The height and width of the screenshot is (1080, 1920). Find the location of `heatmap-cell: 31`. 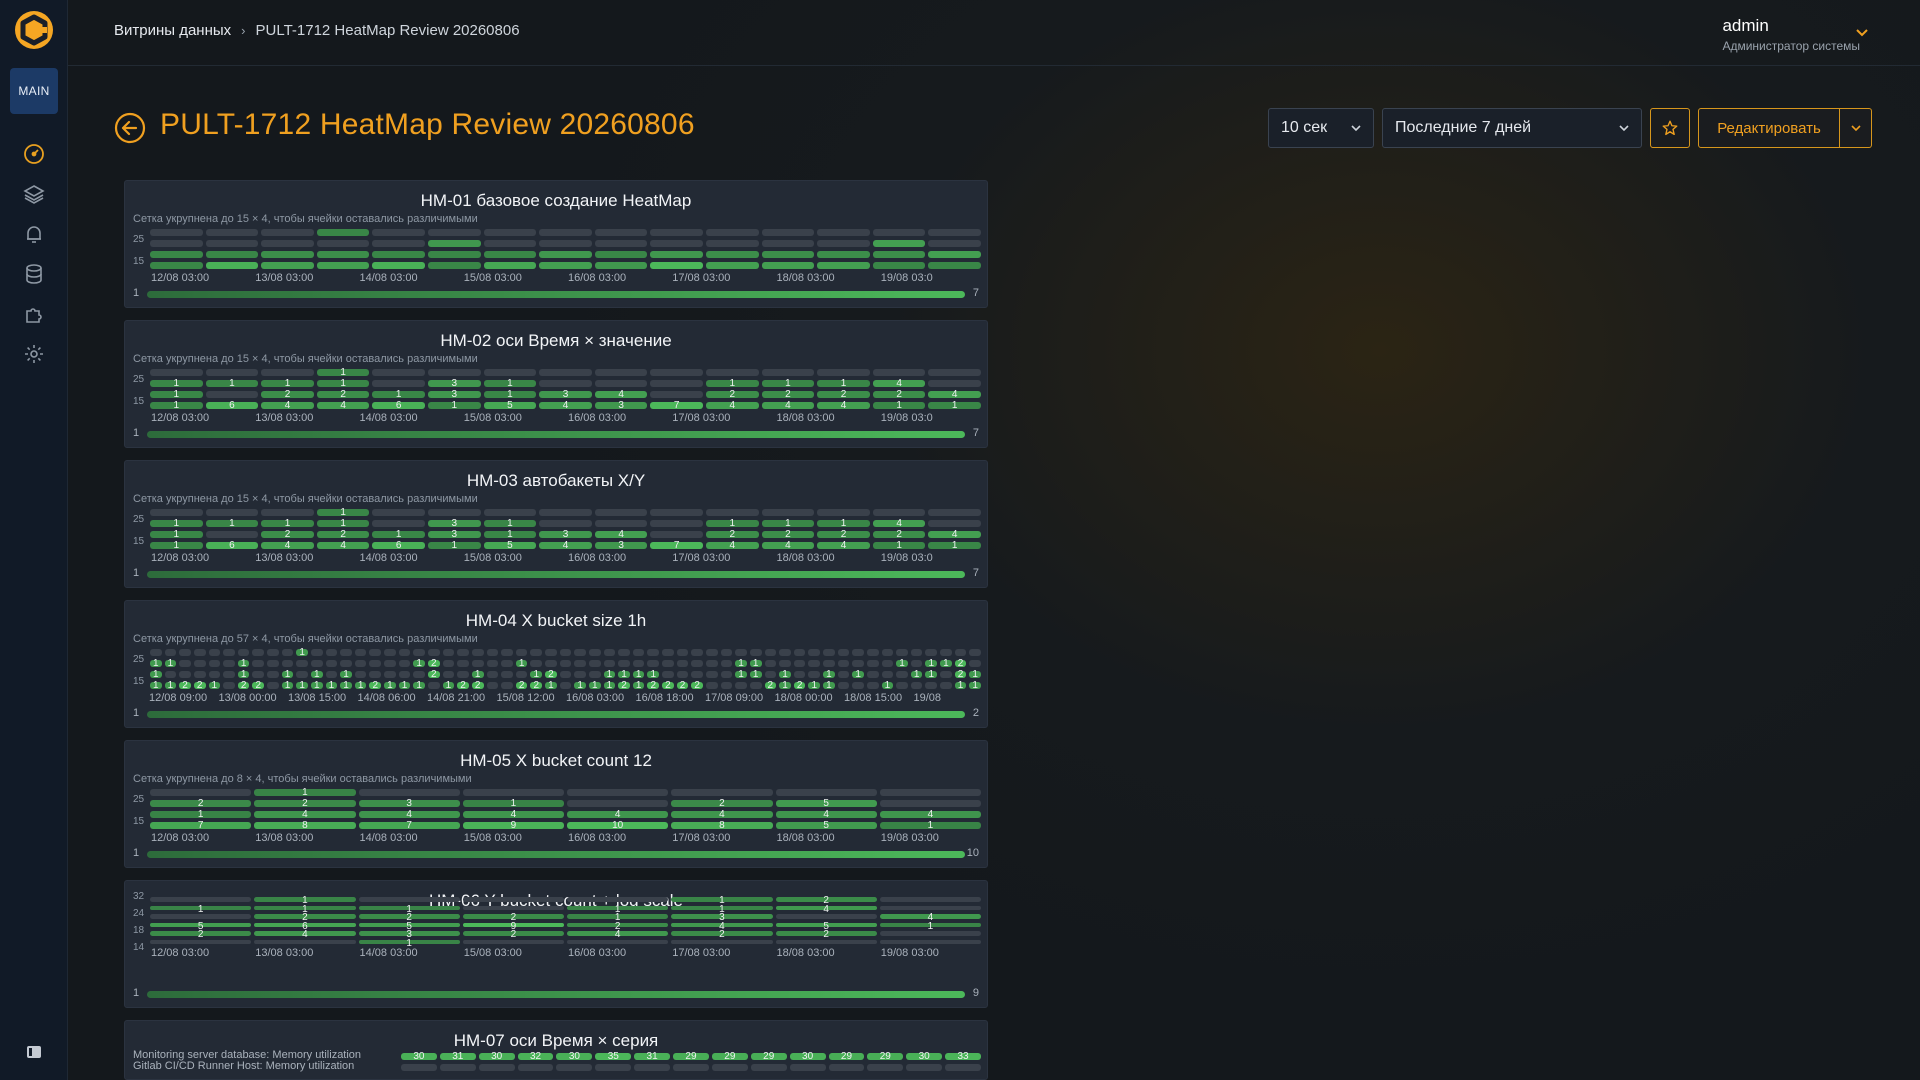

heatmap-cell: 31 is located at coordinates (457, 1057).